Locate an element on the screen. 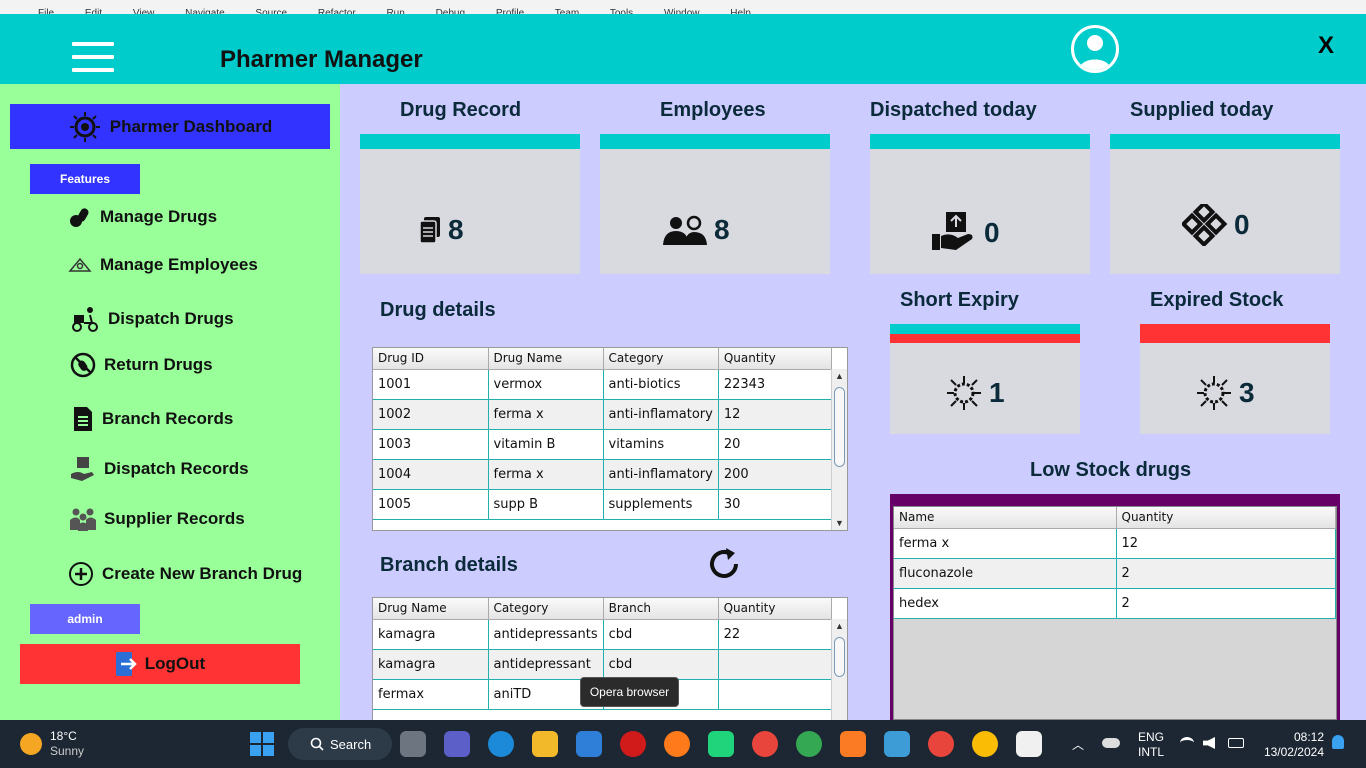 This screenshot has width=1366, height=768. table-row: 1003 vitamin Bvitamins 20 is located at coordinates (603, 444).